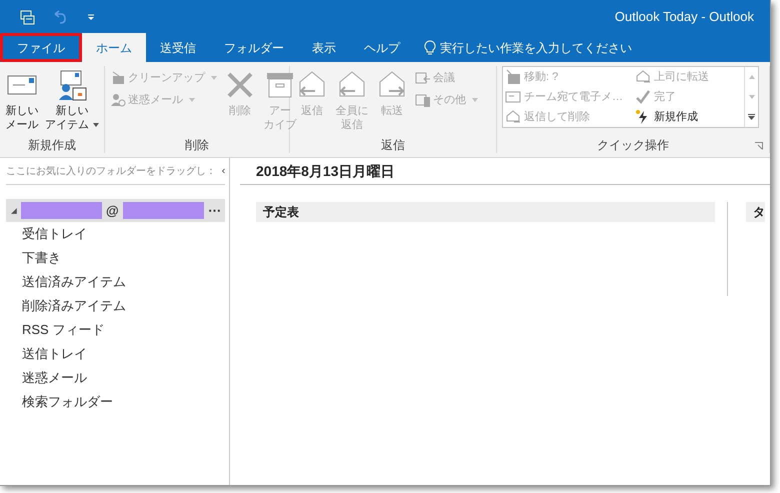 The image size is (780, 493). What do you see at coordinates (223, 171) in the screenshot?
I see `collapse-icon` at bounding box center [223, 171].